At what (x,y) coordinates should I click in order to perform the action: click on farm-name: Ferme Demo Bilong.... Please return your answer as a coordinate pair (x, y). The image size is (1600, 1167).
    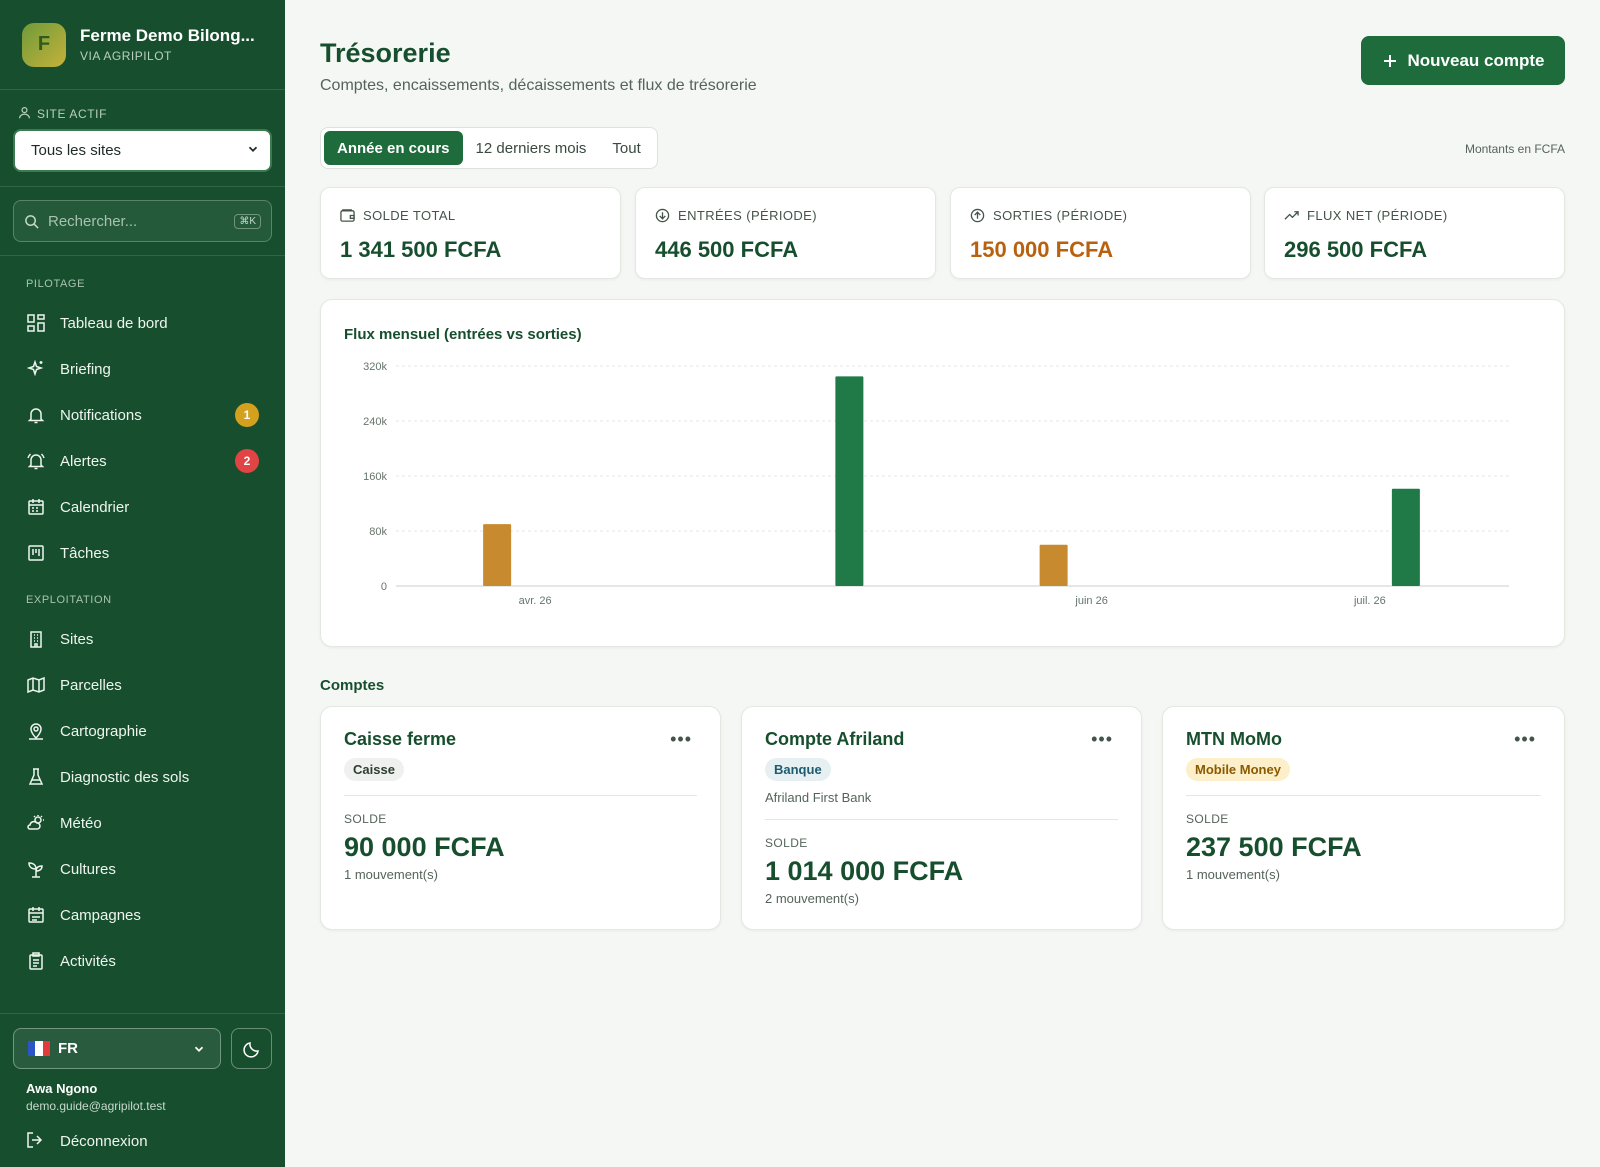
    Looking at the image, I should click on (167, 35).